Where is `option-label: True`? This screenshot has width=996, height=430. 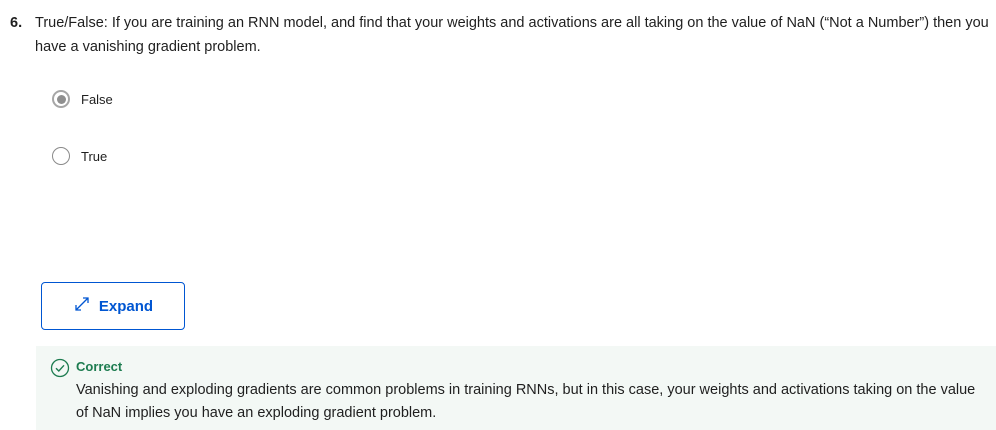 option-label: True is located at coordinates (94, 156).